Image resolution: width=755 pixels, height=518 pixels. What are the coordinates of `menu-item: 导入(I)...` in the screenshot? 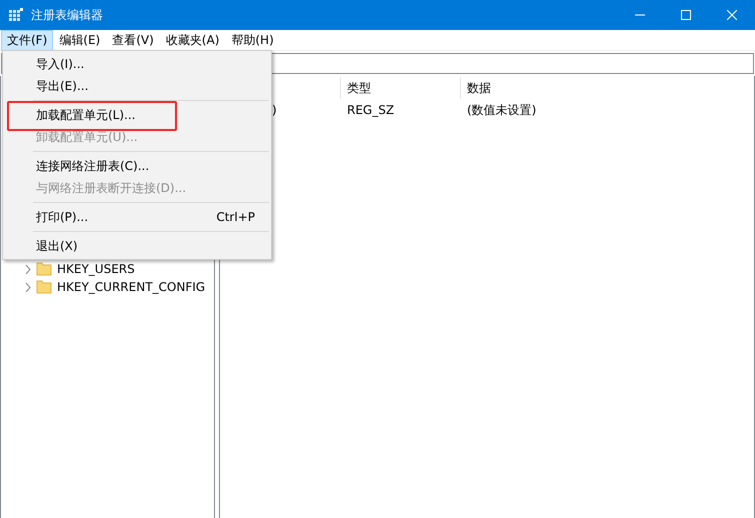 It's located at (145, 64).